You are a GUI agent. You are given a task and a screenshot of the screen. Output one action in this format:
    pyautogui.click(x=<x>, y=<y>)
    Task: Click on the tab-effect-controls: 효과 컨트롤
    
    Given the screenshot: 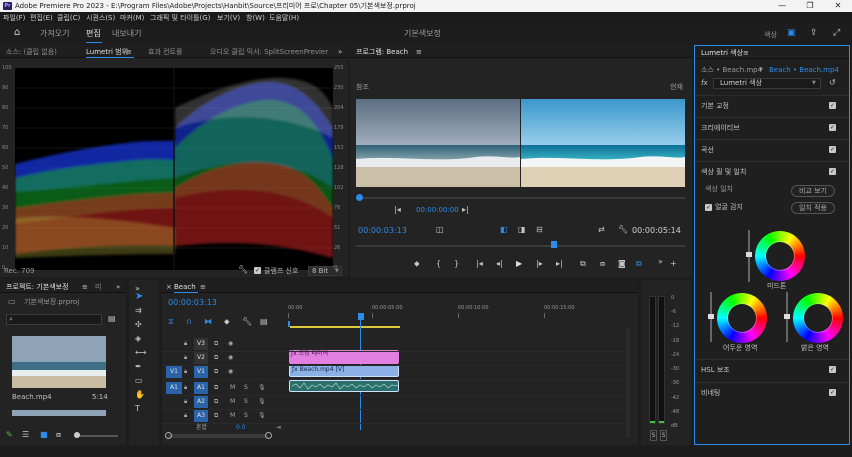 What is the action you would take?
    pyautogui.click(x=165, y=52)
    